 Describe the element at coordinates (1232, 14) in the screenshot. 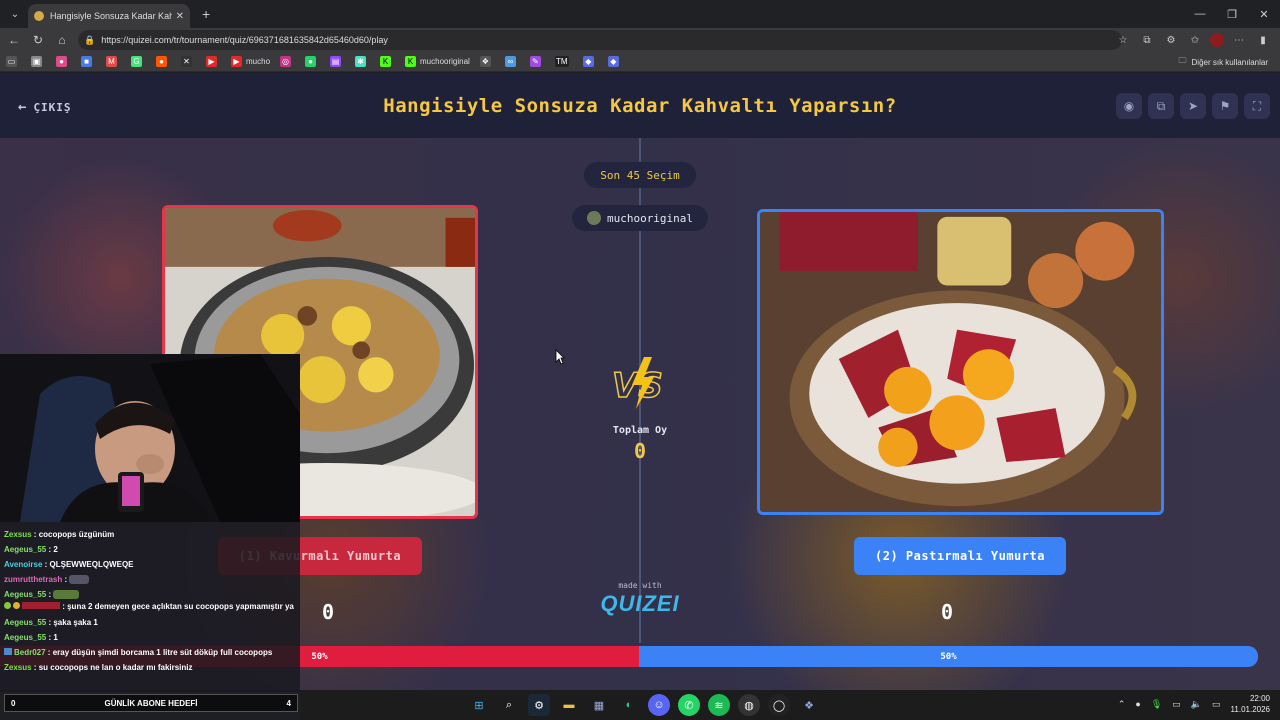

I see `restore-icon: ❐` at that location.